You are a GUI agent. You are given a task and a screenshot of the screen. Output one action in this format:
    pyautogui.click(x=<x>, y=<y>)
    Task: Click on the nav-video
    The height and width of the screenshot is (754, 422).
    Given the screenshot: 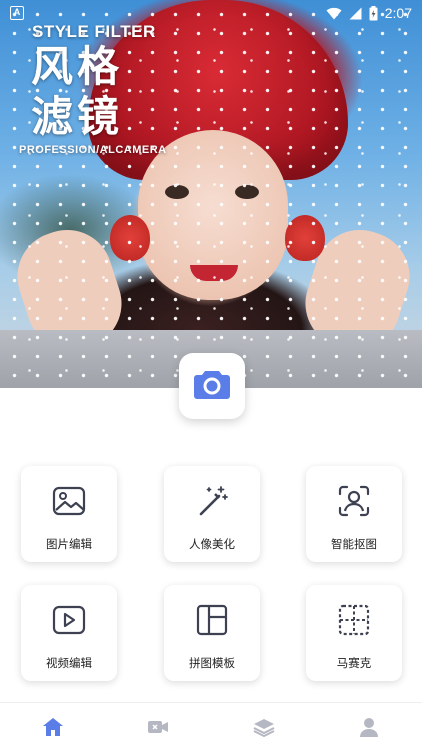 What is the action you would take?
    pyautogui.click(x=159, y=728)
    